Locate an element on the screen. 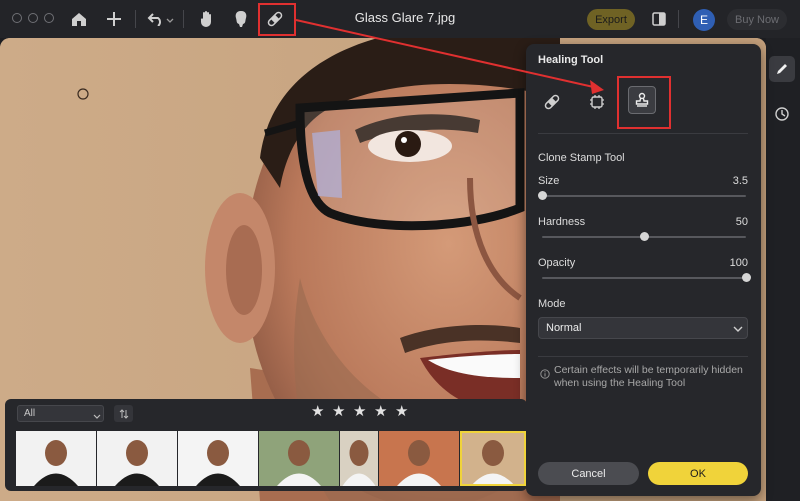 This screenshot has height=501, width=800. sort-icon is located at coordinates (123, 413).